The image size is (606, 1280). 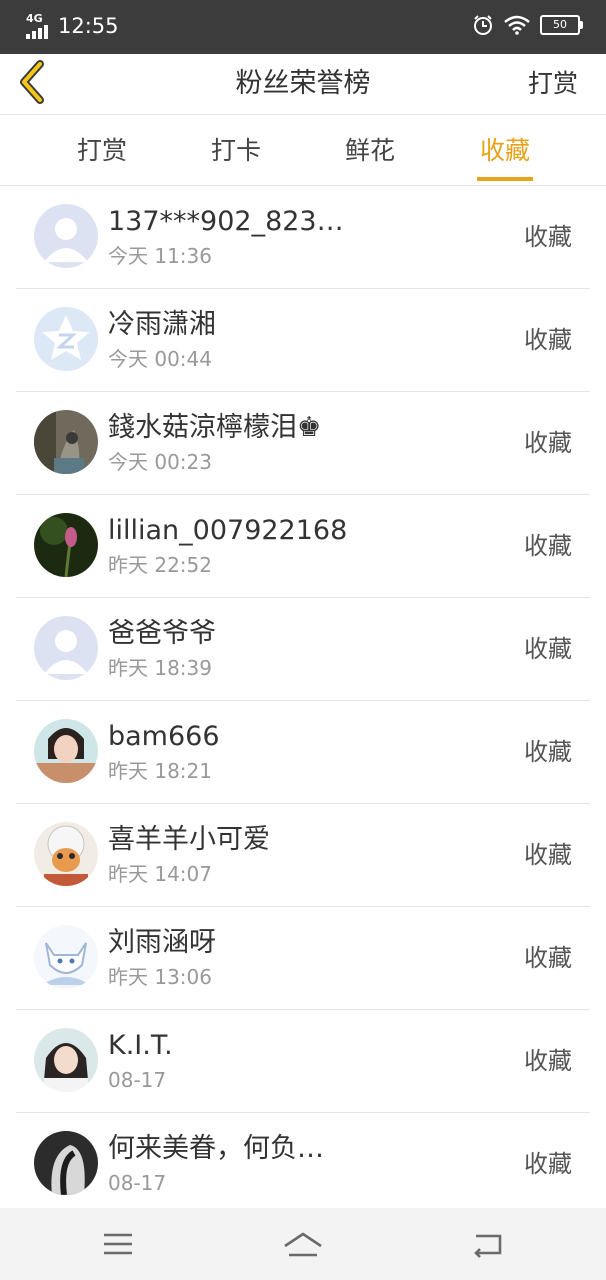 I want to click on list-item: 何来美眷，何负… 08-17 收藏, so click(x=303, y=1164).